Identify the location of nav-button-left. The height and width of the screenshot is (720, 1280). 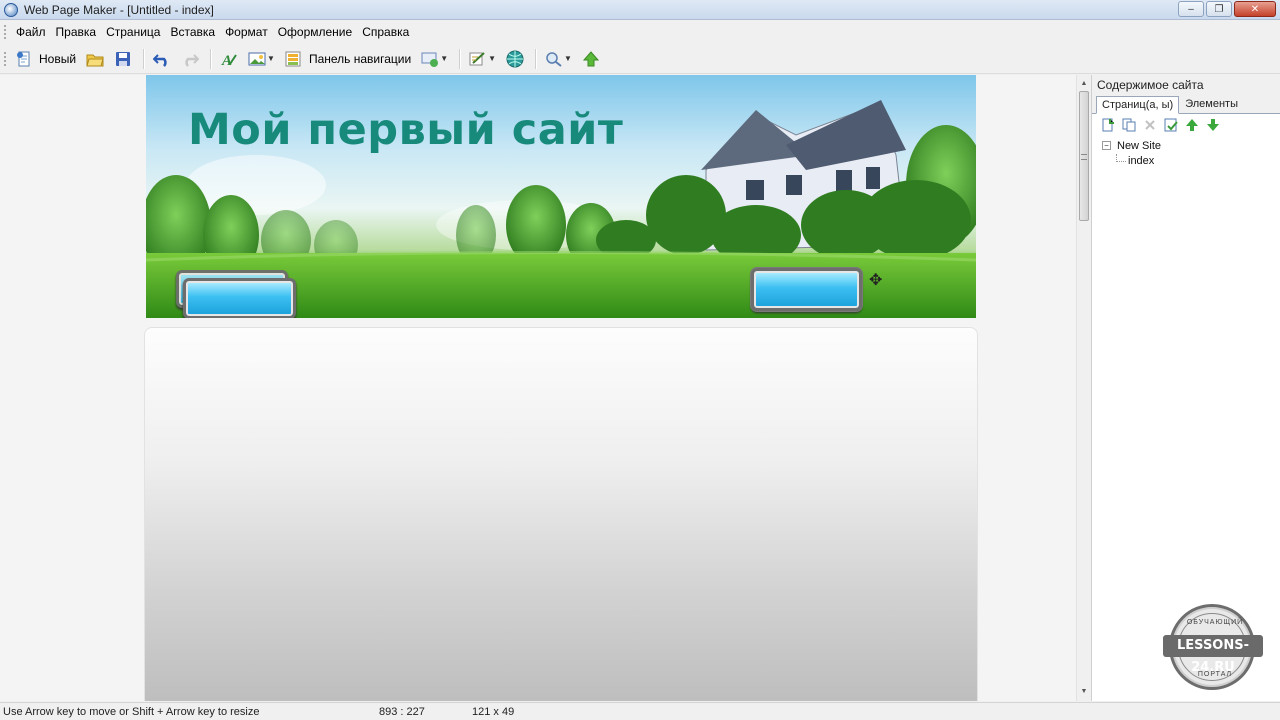
(239, 298).